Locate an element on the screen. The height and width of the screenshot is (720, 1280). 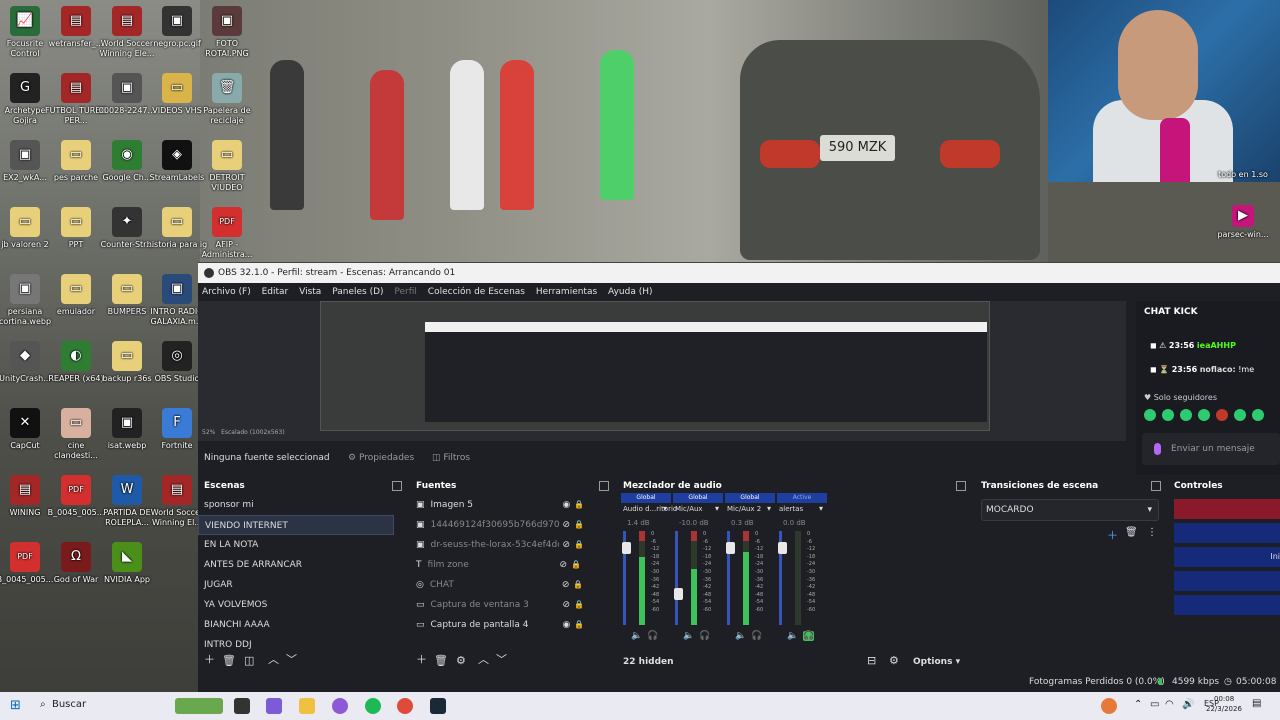
studio-mode-button is located at coordinates (1227, 581).